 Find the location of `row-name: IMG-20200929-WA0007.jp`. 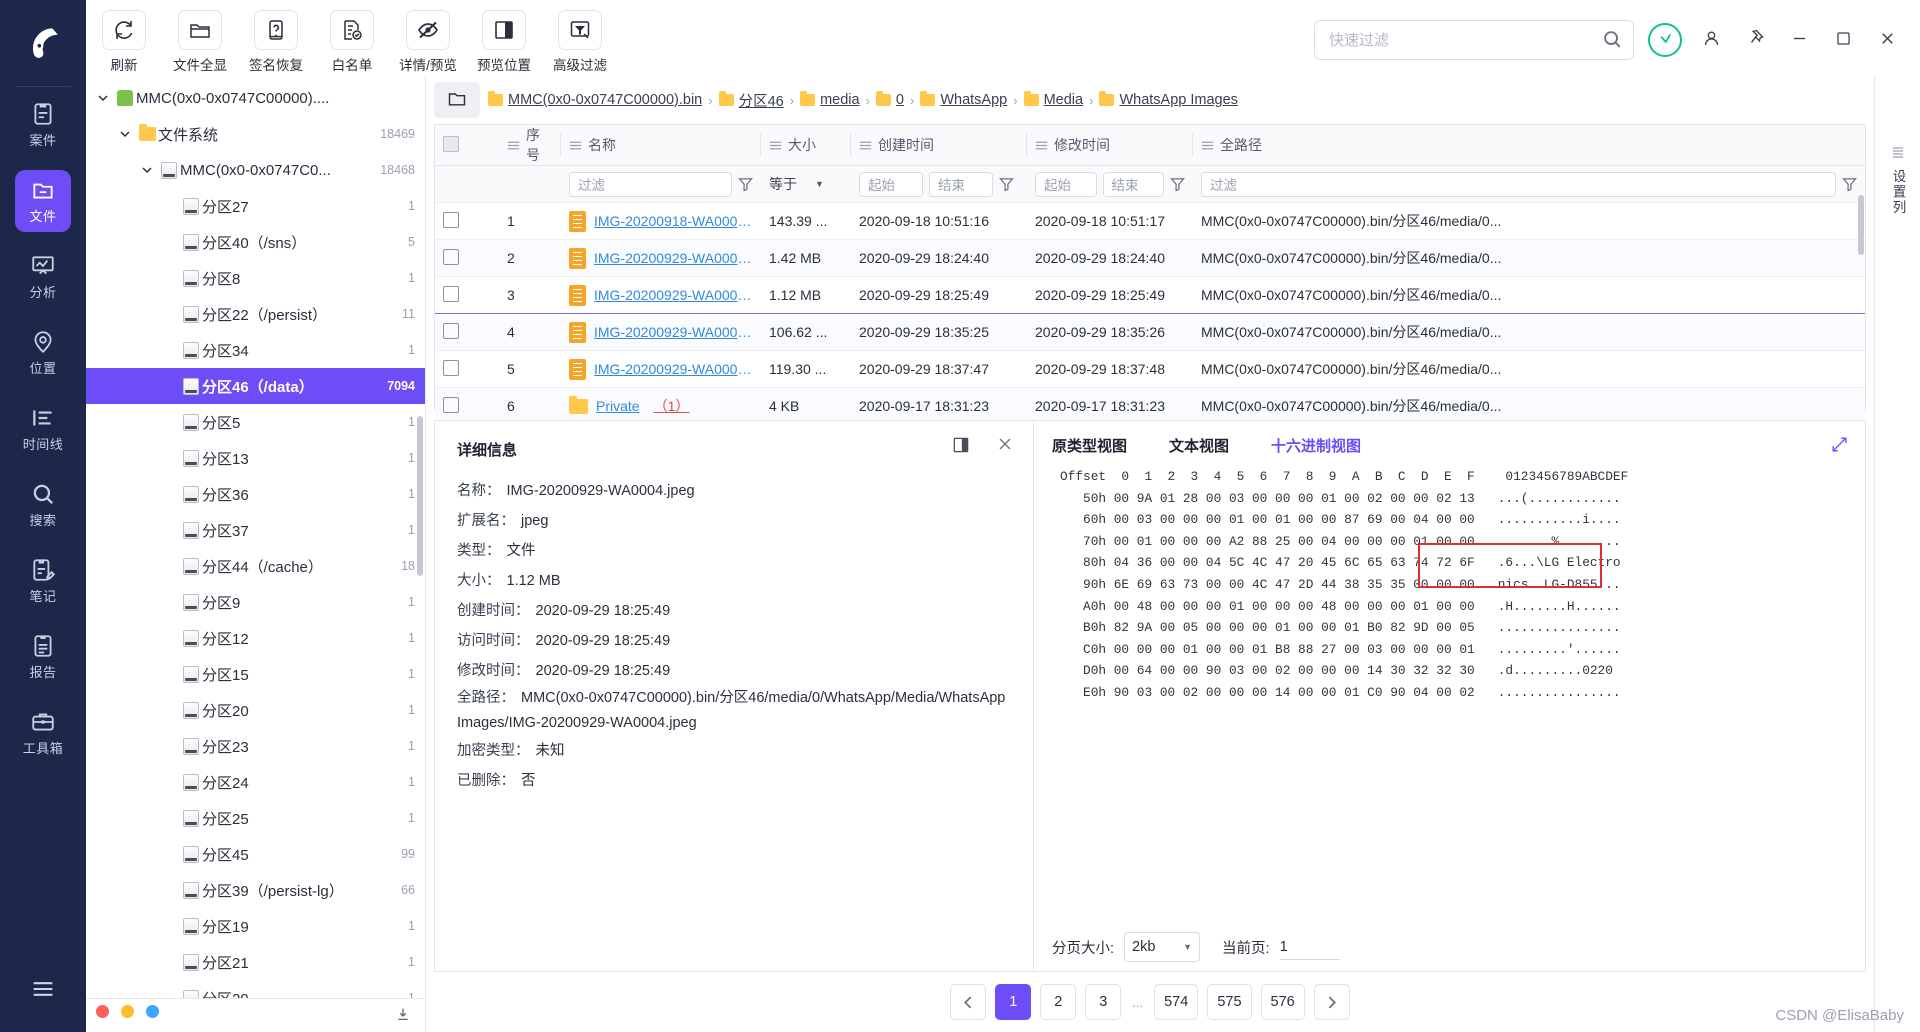

row-name: IMG-20200929-WA0007.jp is located at coordinates (661, 369).